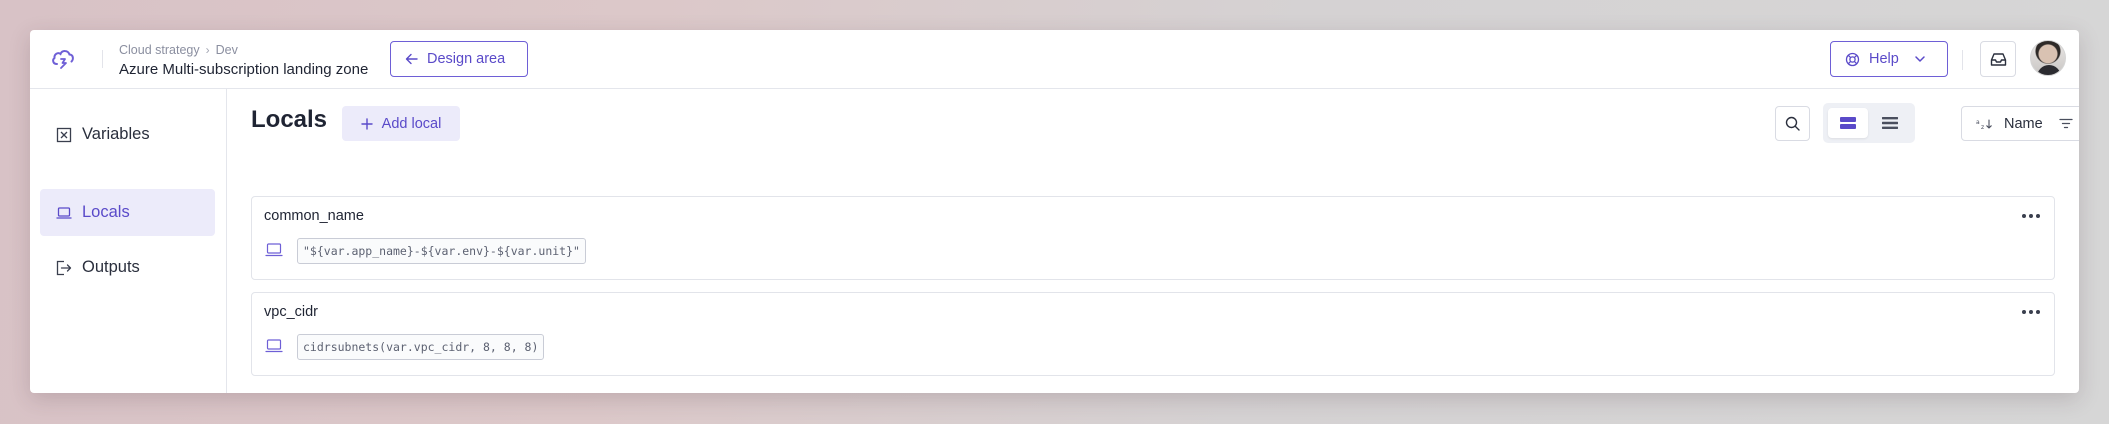 This screenshot has height=424, width=2109. I want to click on inbox-button, so click(1998, 59).